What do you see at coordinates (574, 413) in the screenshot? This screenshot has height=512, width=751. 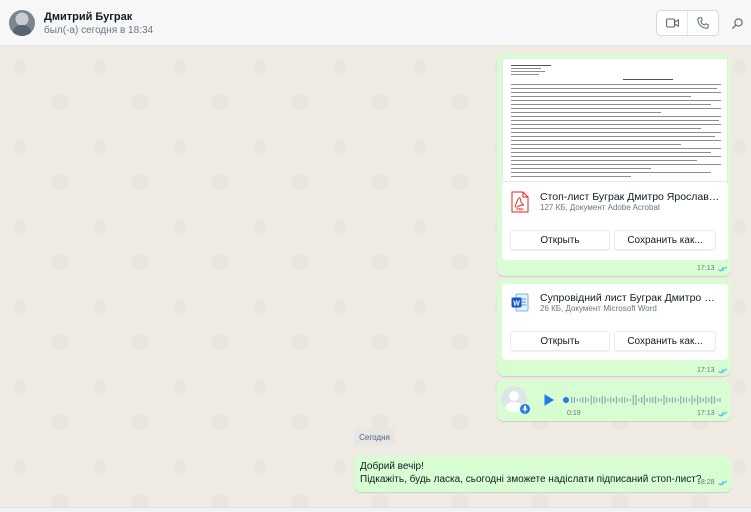 I see `voice-duration: 0:19` at bounding box center [574, 413].